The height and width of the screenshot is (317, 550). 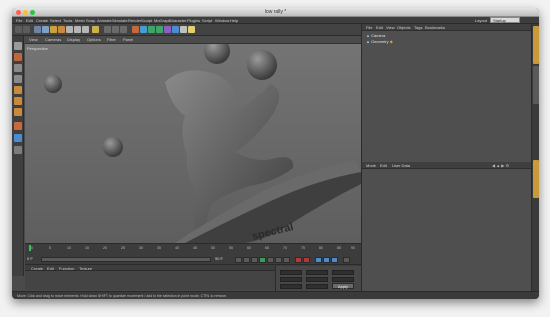 I want to click on object-menu-file: File, so click(x=369, y=27).